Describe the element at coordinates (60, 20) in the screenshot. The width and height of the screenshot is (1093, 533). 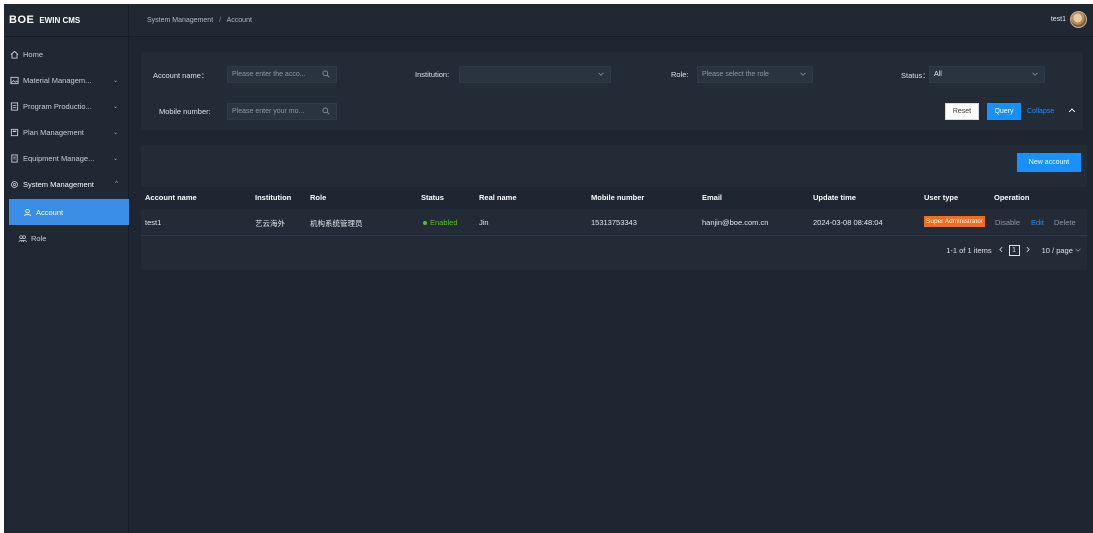
I see `app-name: EWIN CMS` at that location.